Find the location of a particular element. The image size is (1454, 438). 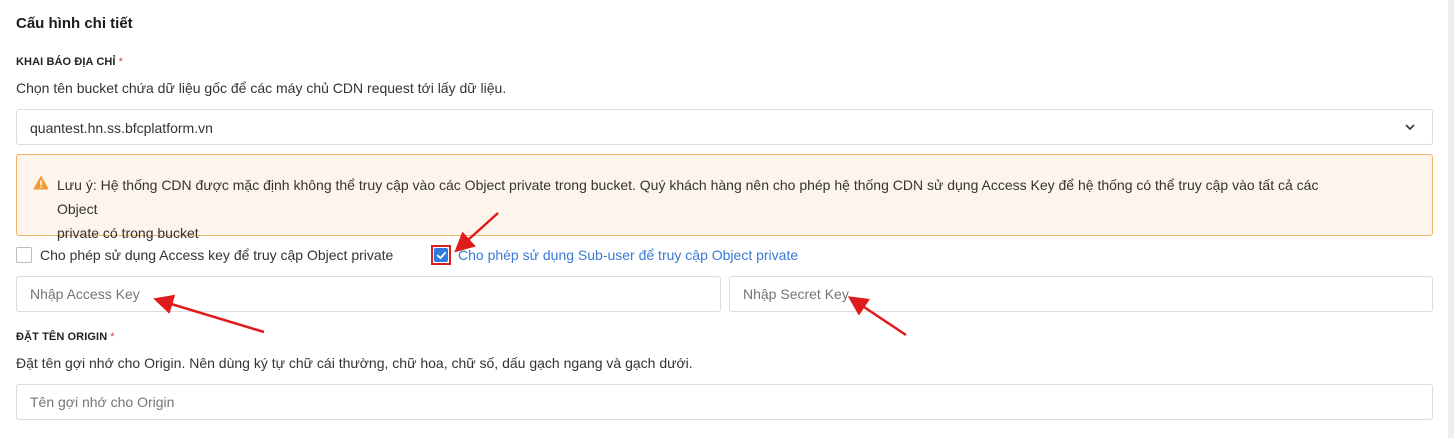

secret-key-input is located at coordinates (1081, 294).